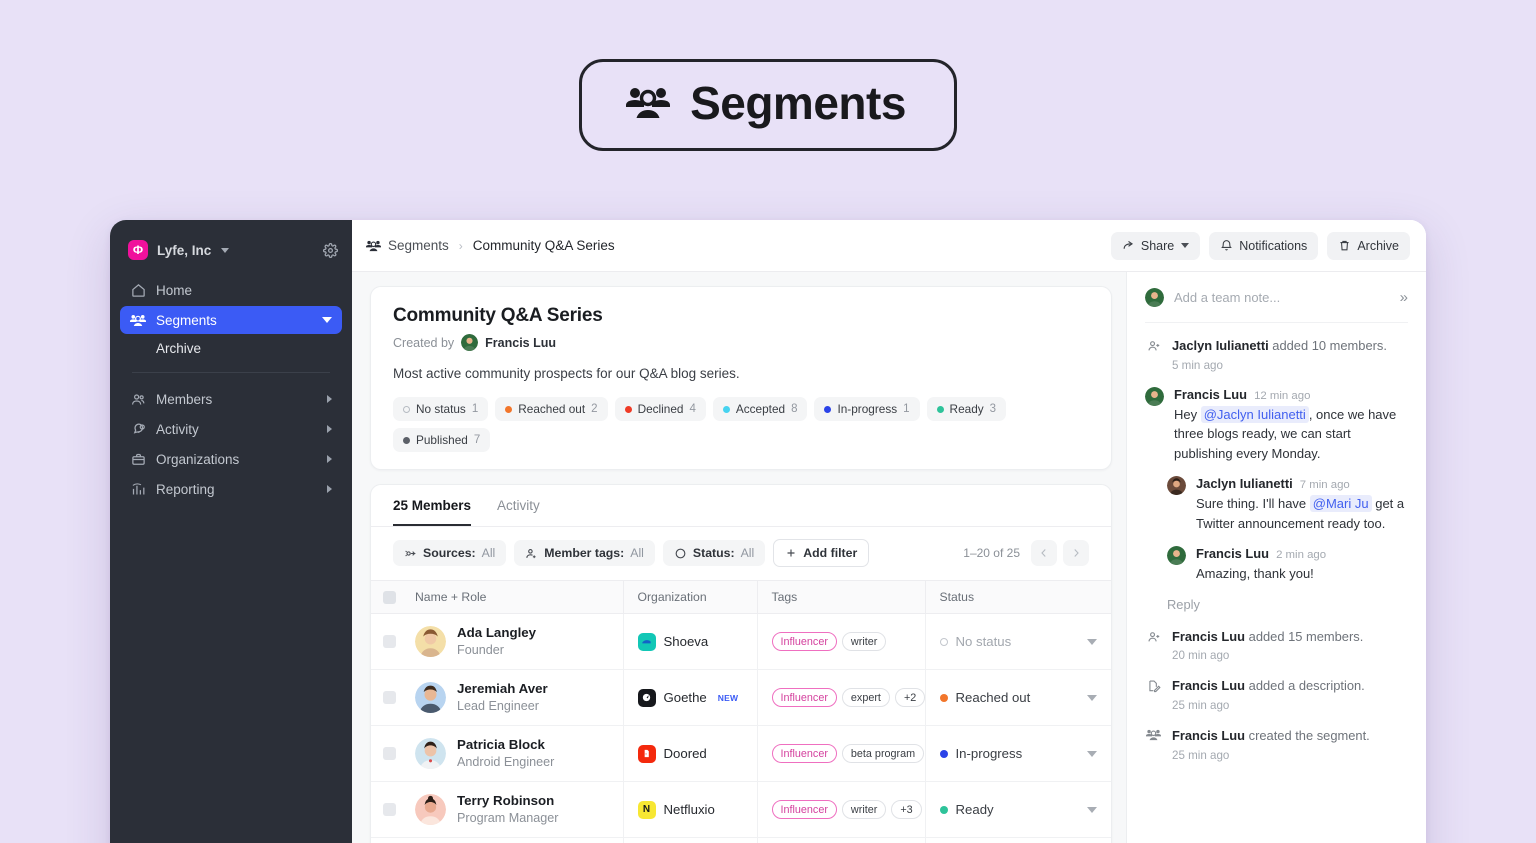  Describe the element at coordinates (231, 459) in the screenshot. I see `sidebar-item-organizations: Organizations` at that location.